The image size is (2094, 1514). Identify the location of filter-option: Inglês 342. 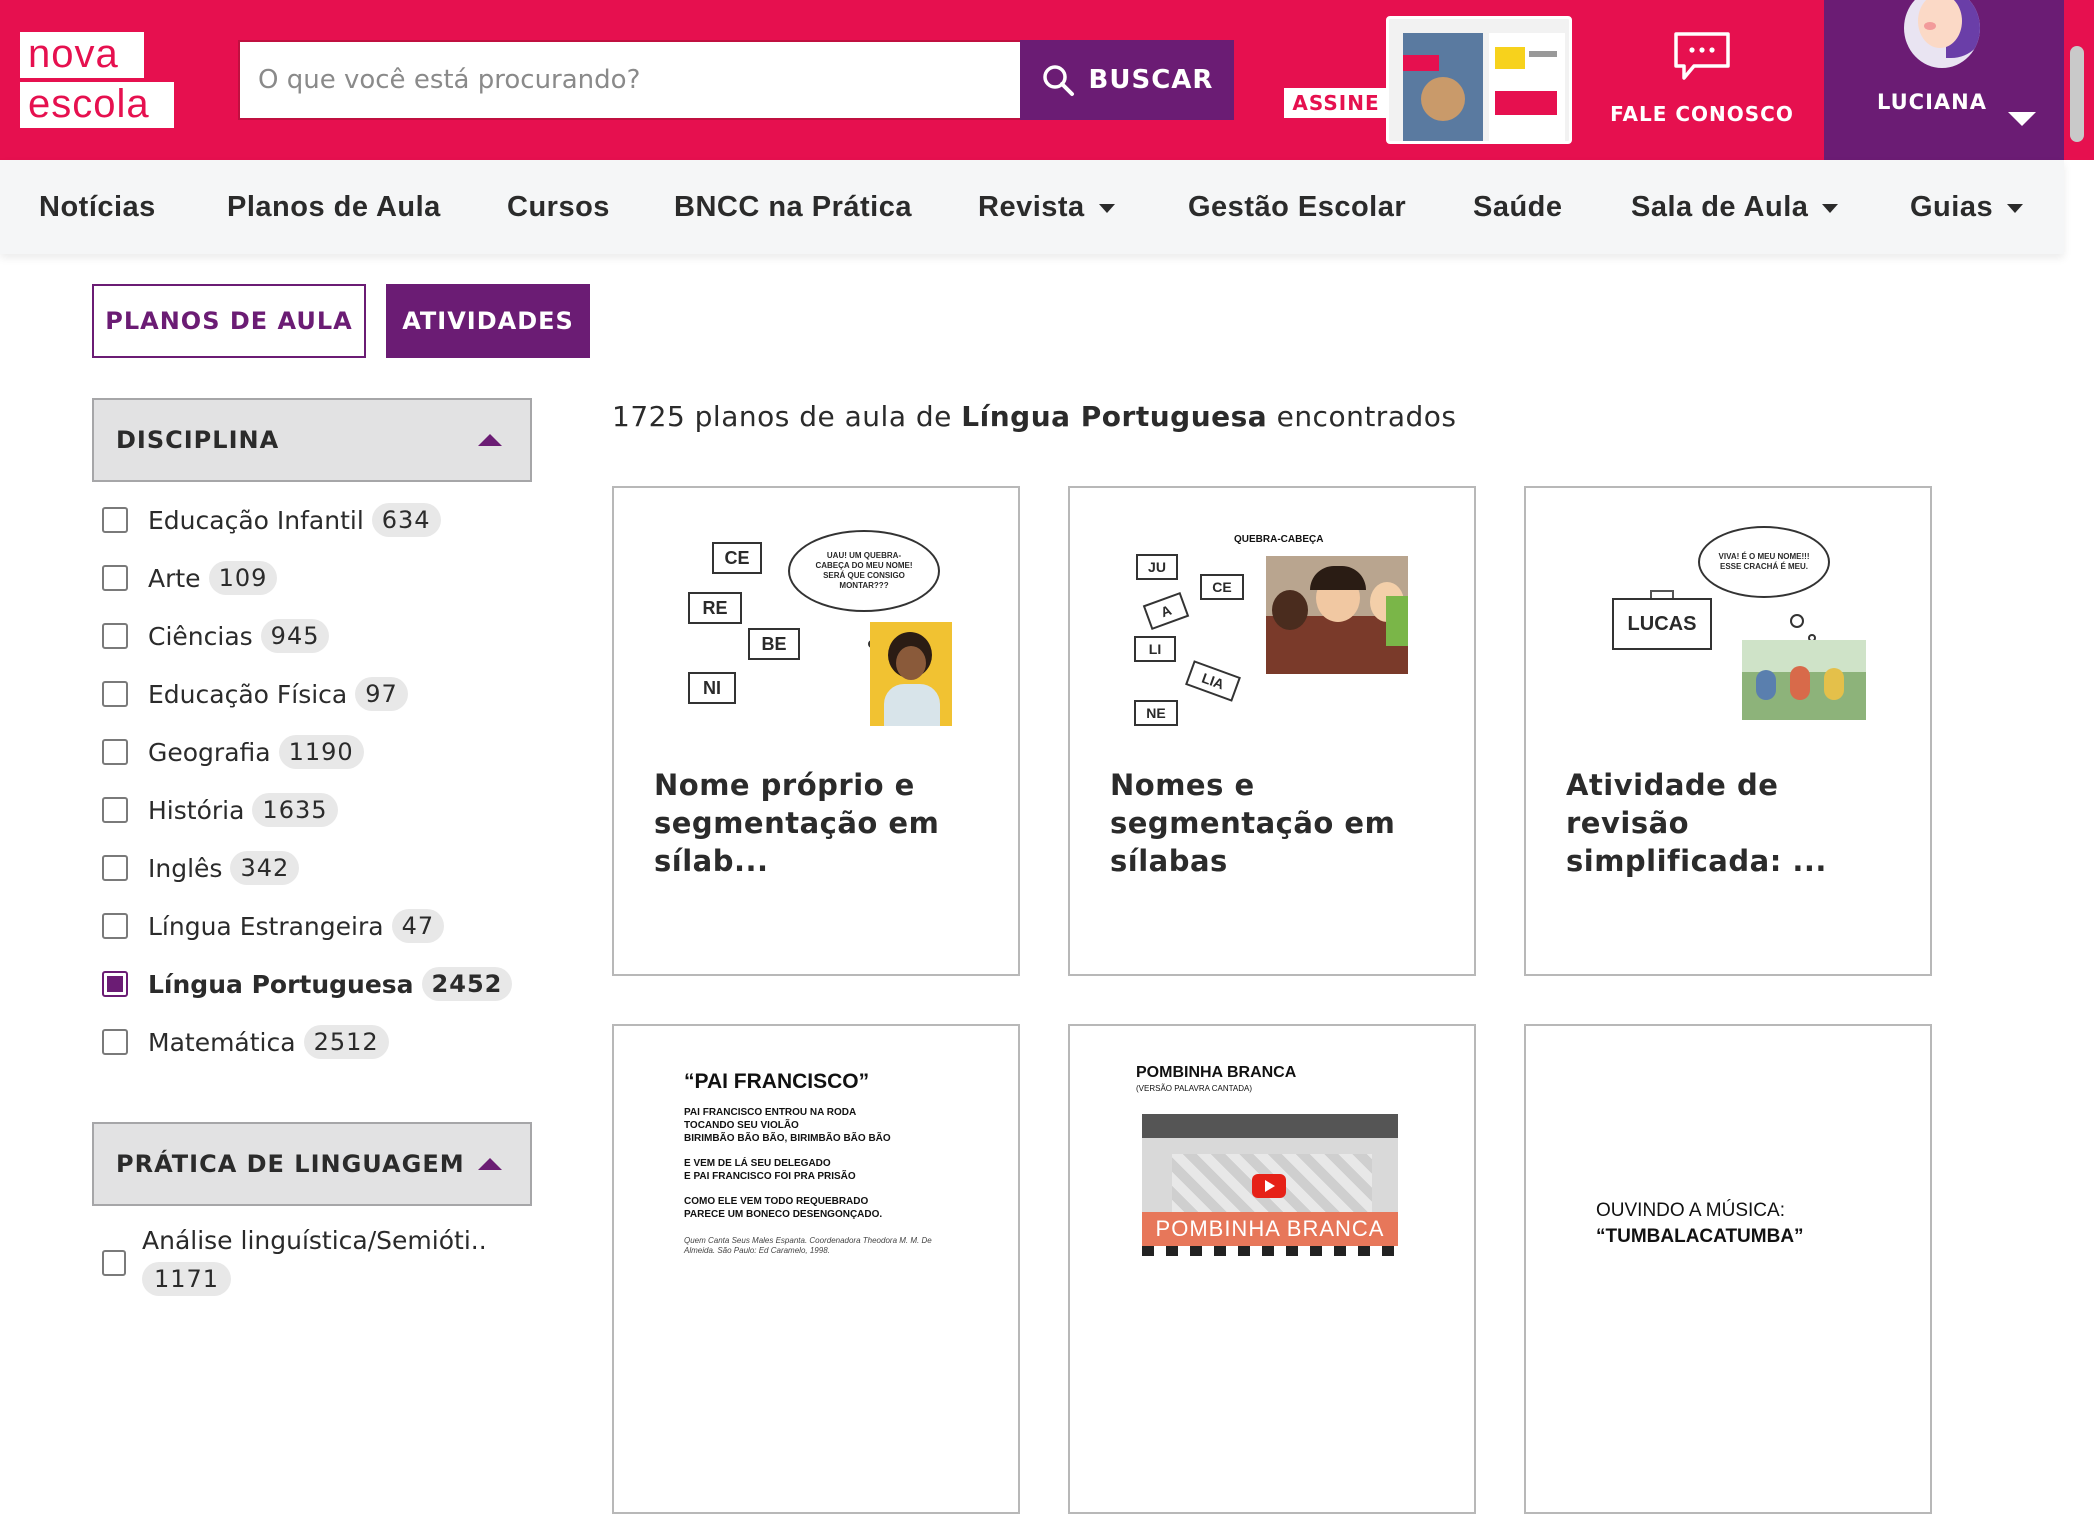
(201, 868).